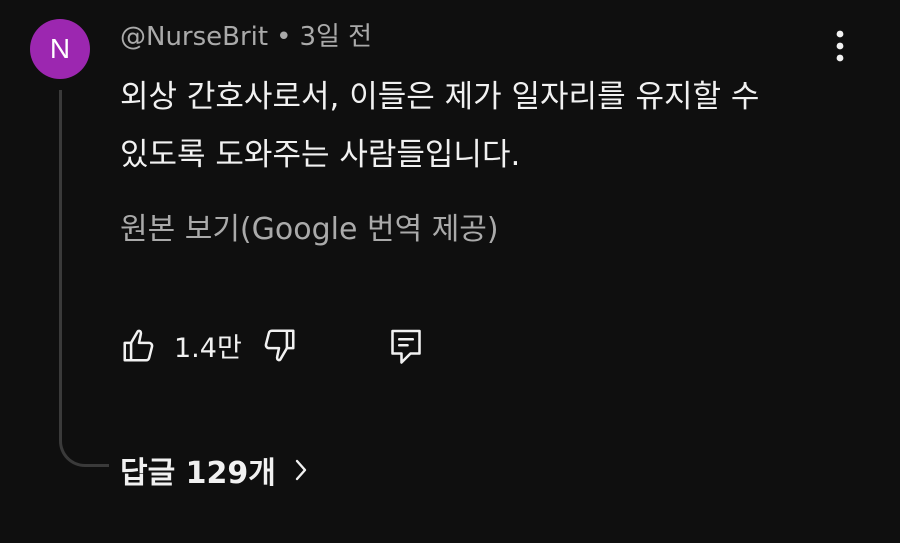 This screenshot has height=543, width=900. What do you see at coordinates (440, 97) in the screenshot?
I see `comment-text-line: 외상 간호사로서, 이들은 제가 일자리를 유지할 수` at bounding box center [440, 97].